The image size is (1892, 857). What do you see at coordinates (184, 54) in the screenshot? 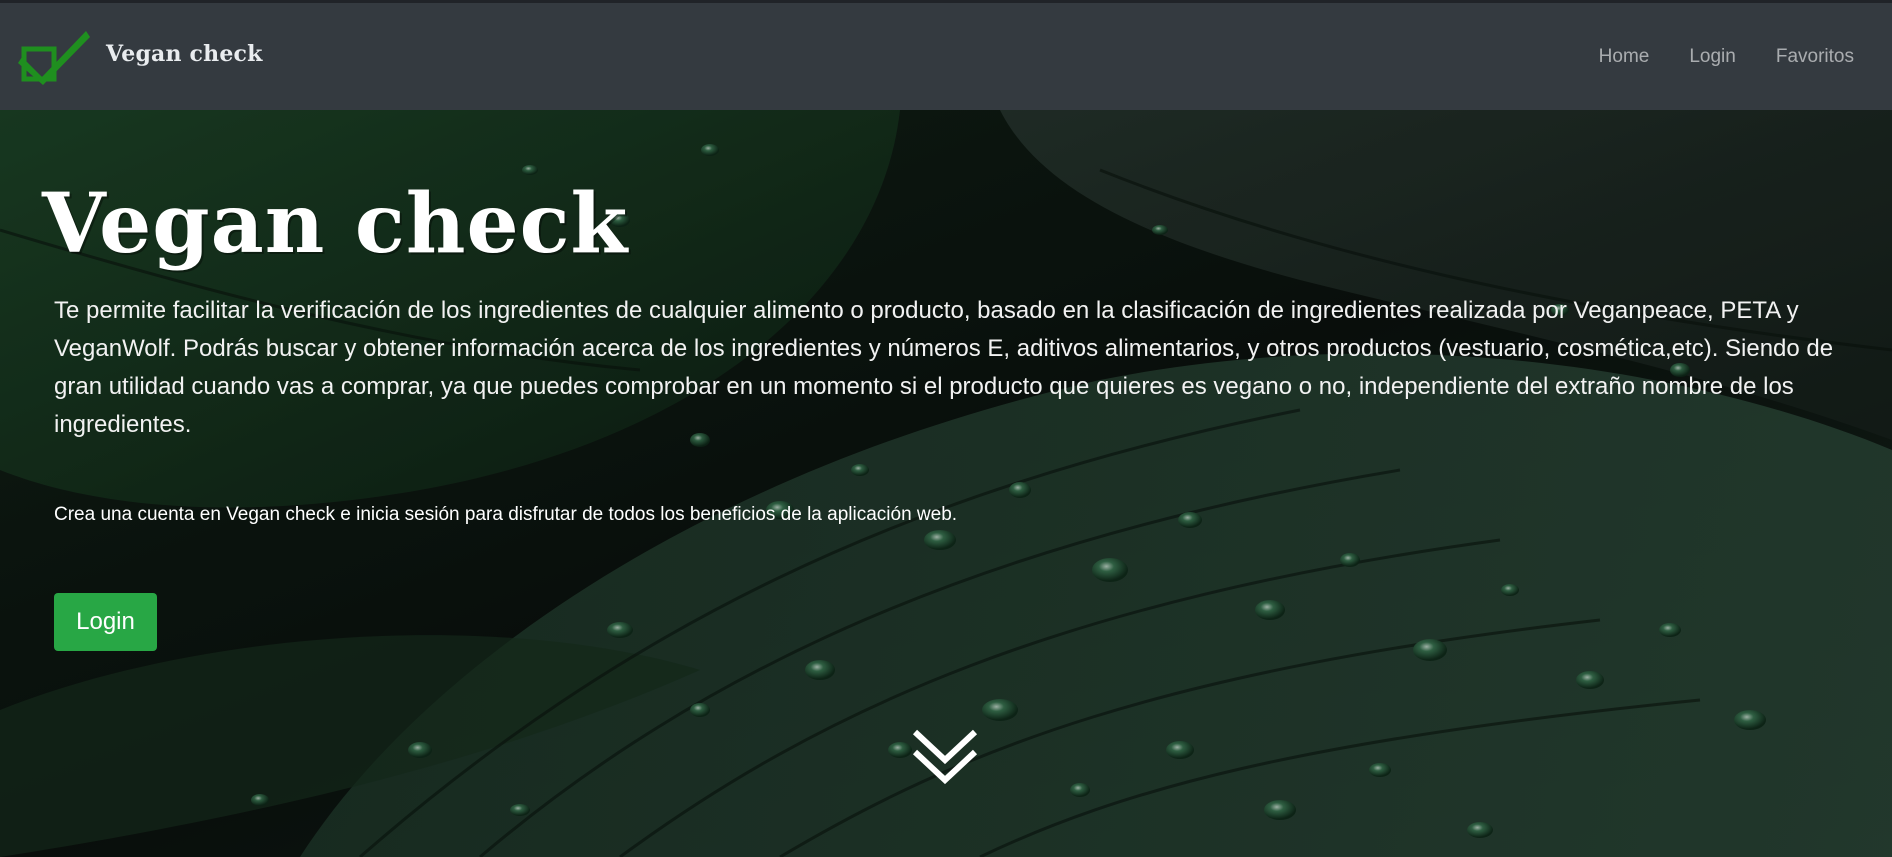
I see `brand-name: Vegan check` at bounding box center [184, 54].